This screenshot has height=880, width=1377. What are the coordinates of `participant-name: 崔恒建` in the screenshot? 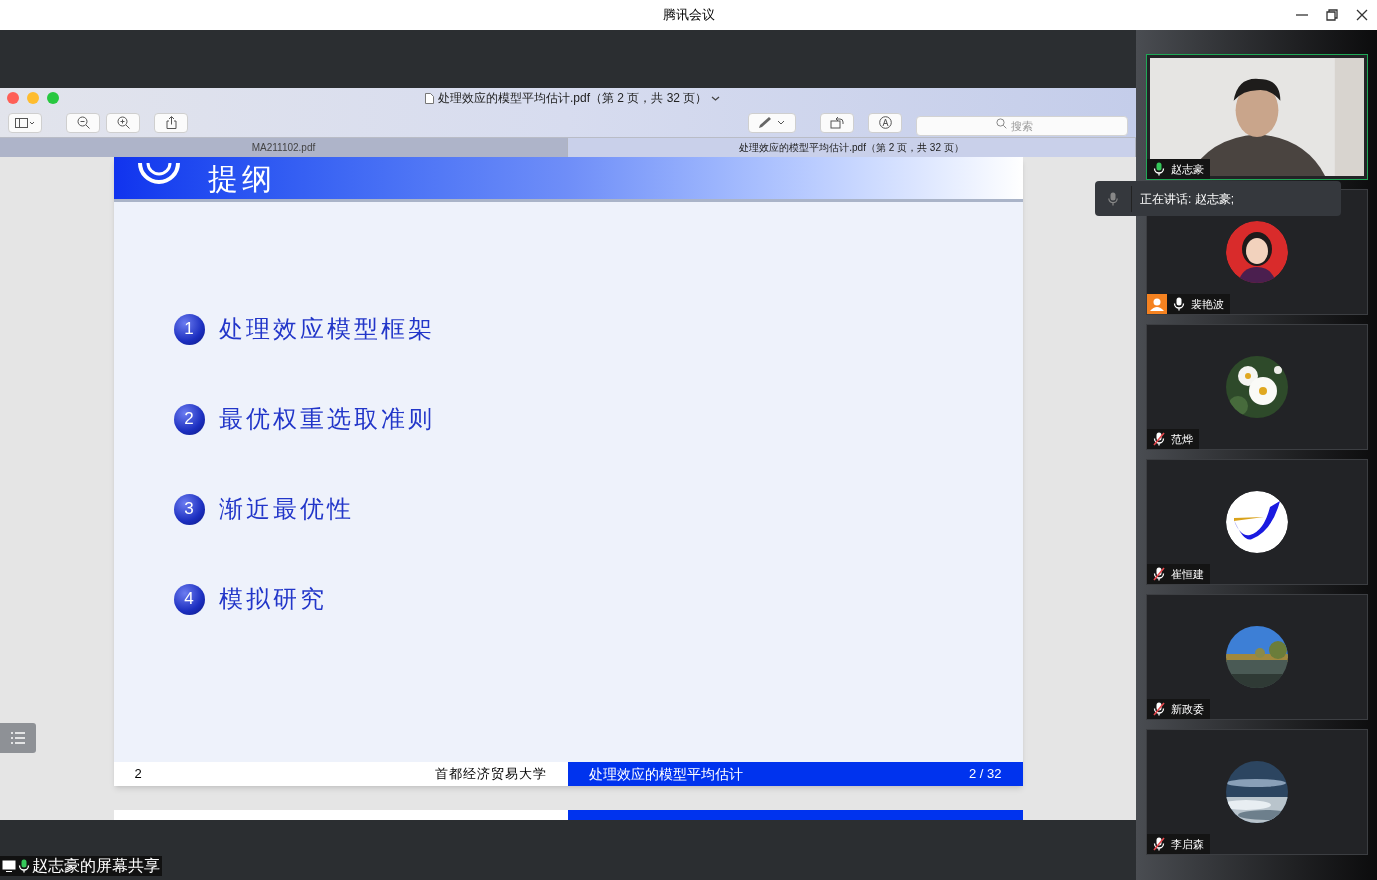 It's located at (1188, 574).